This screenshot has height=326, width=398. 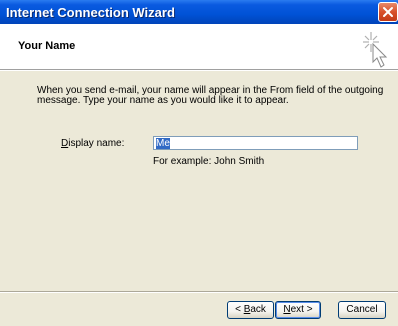 What do you see at coordinates (93, 143) in the screenshot?
I see `display-name-label: Display name:` at bounding box center [93, 143].